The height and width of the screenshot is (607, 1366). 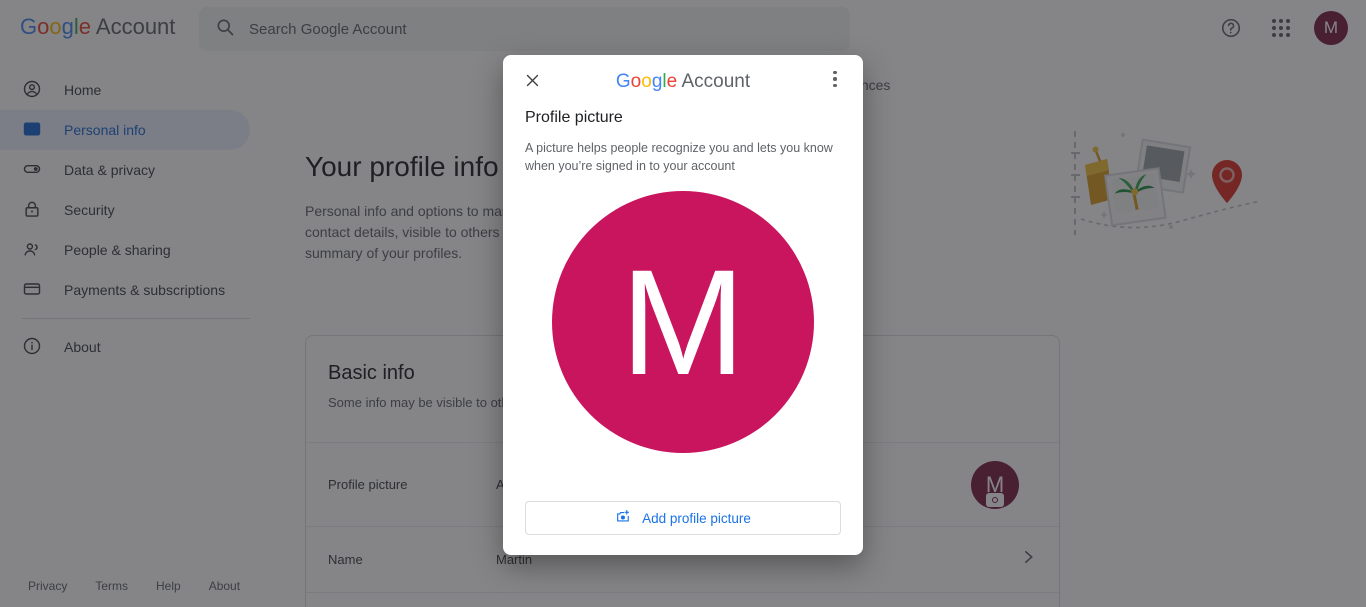 I want to click on profile-picture-preview-wrap: M, so click(x=683, y=314).